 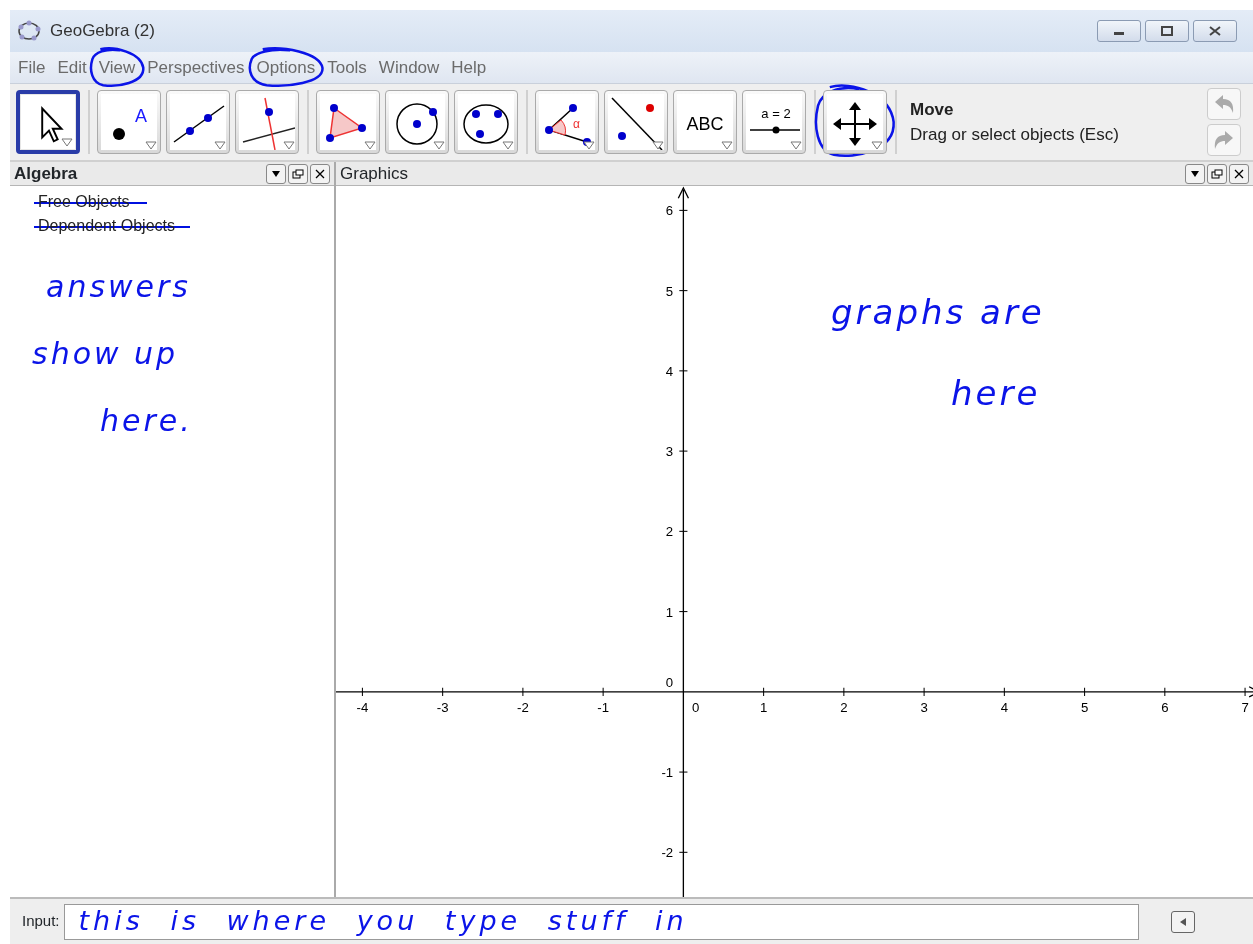 What do you see at coordinates (996, 393) in the screenshot?
I see `handwritten-note: here` at bounding box center [996, 393].